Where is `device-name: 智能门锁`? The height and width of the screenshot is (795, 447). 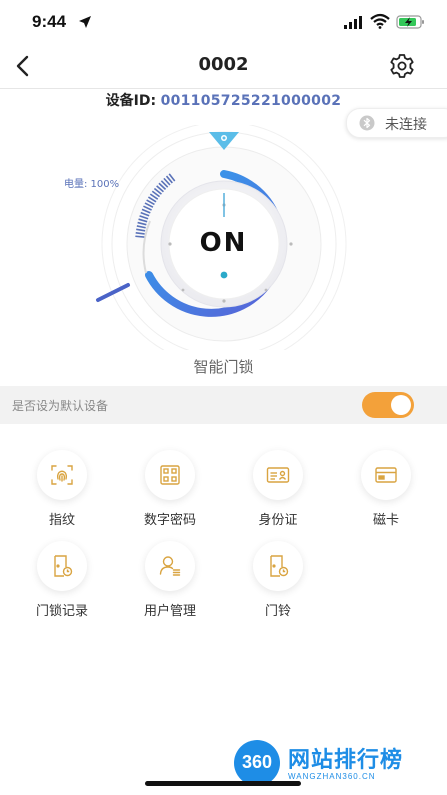 device-name: 智能门锁 is located at coordinates (223, 367).